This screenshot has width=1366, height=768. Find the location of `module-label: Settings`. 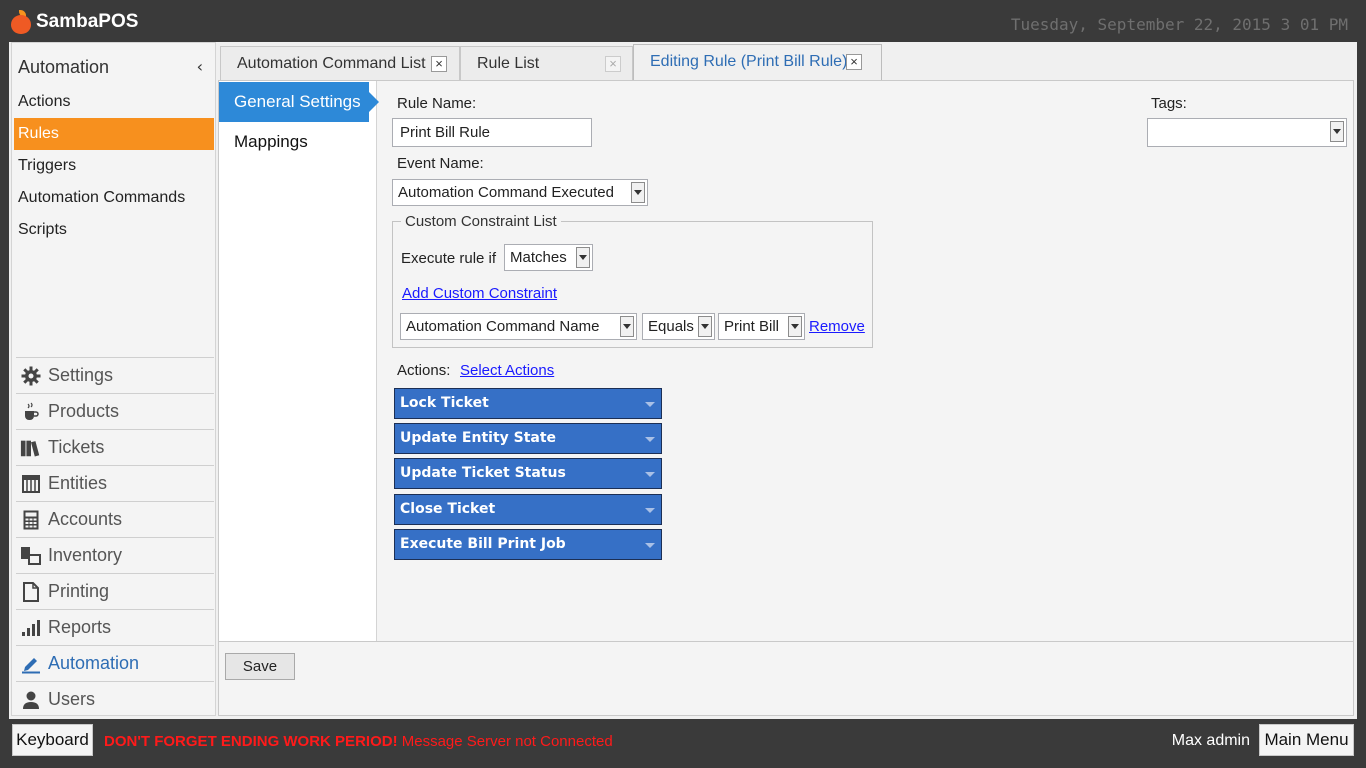

module-label: Settings is located at coordinates (81, 375).